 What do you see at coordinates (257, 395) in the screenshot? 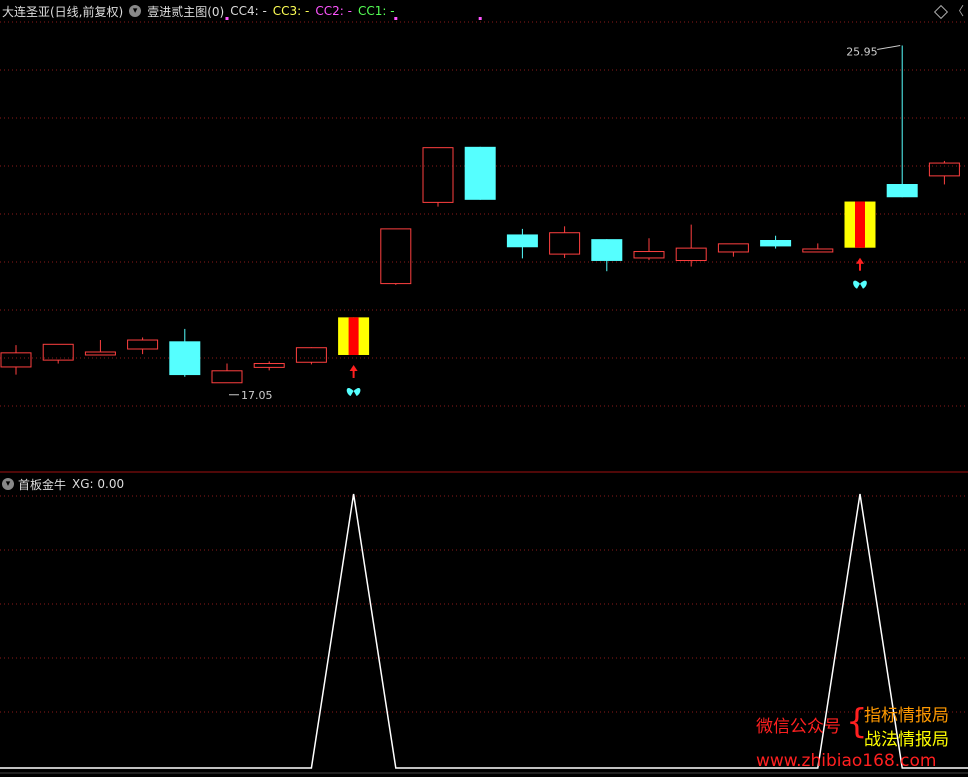
I see `low-price-label: 17.05` at bounding box center [257, 395].